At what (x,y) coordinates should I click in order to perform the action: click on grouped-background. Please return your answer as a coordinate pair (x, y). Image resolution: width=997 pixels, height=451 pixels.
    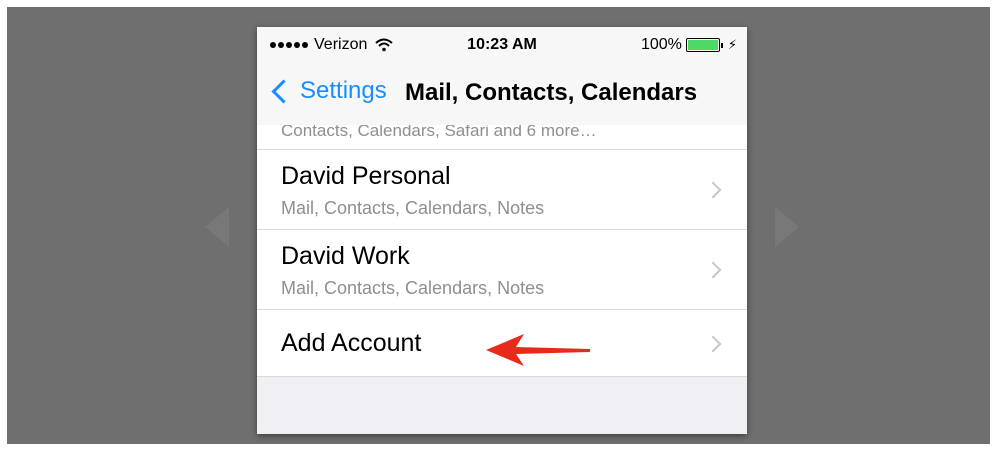
    Looking at the image, I should click on (502, 419).